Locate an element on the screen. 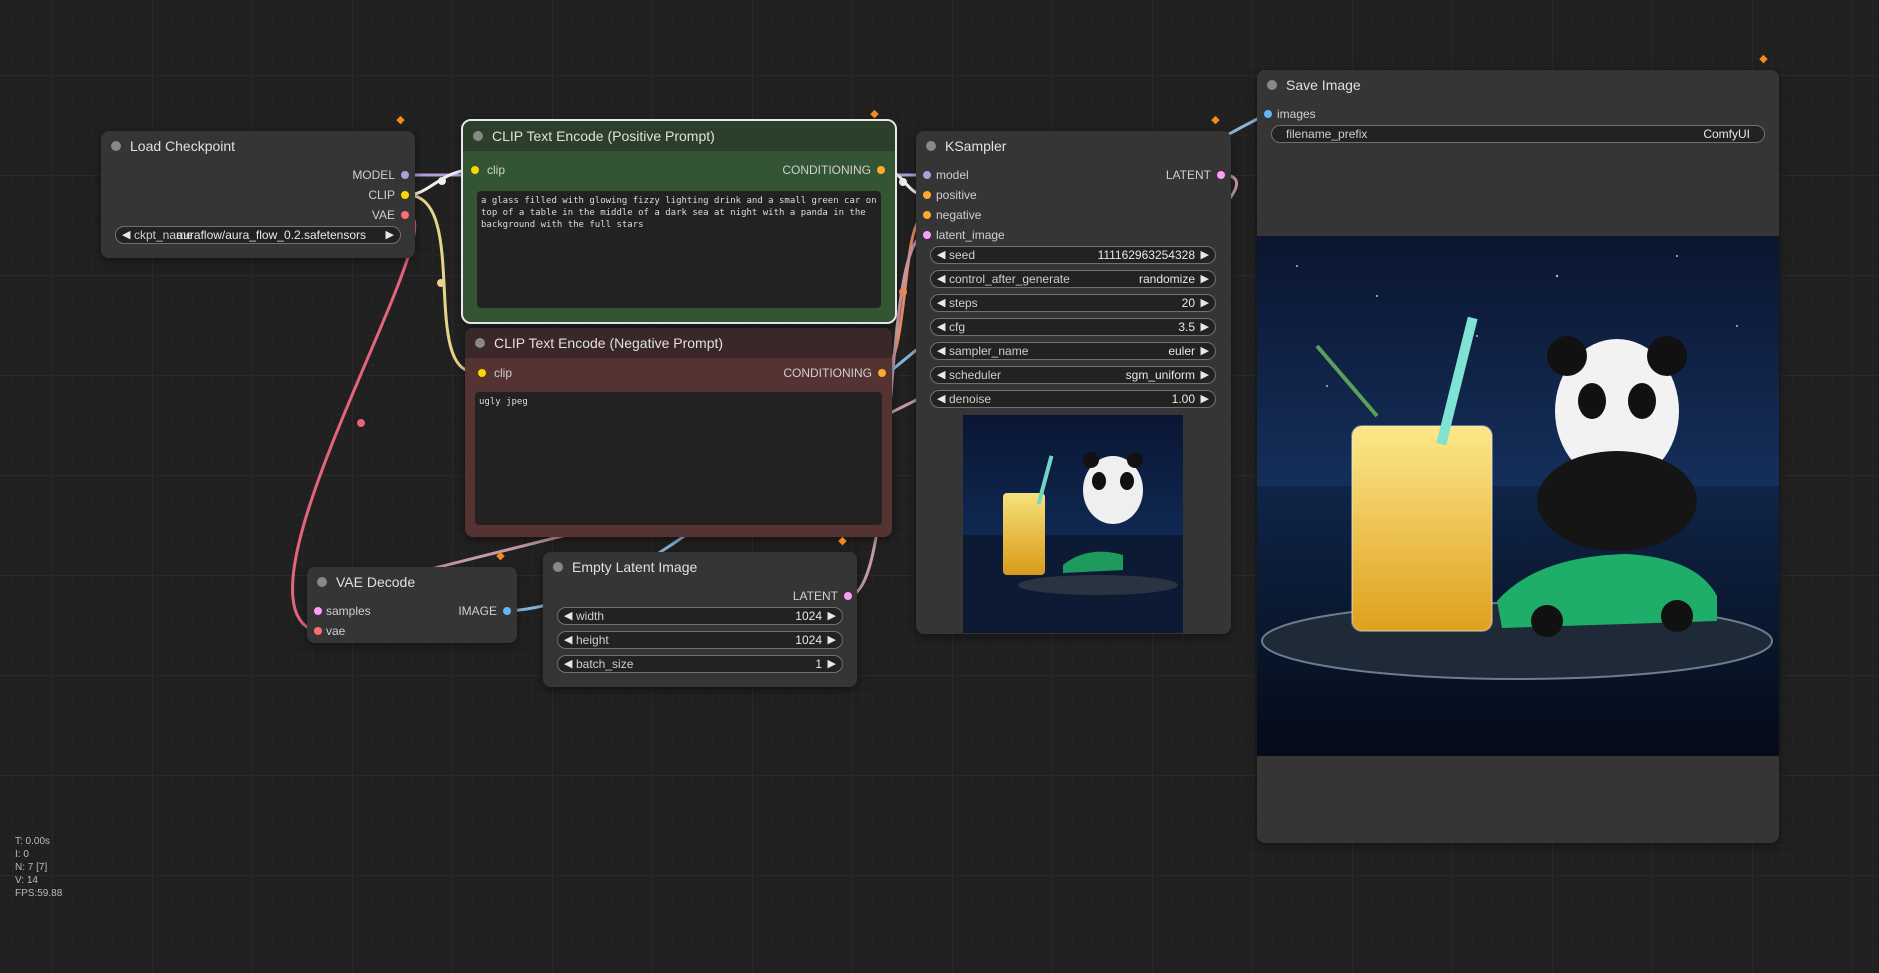 This screenshot has width=1879, height=973. output-image: IMAGE is located at coordinates (484, 611).